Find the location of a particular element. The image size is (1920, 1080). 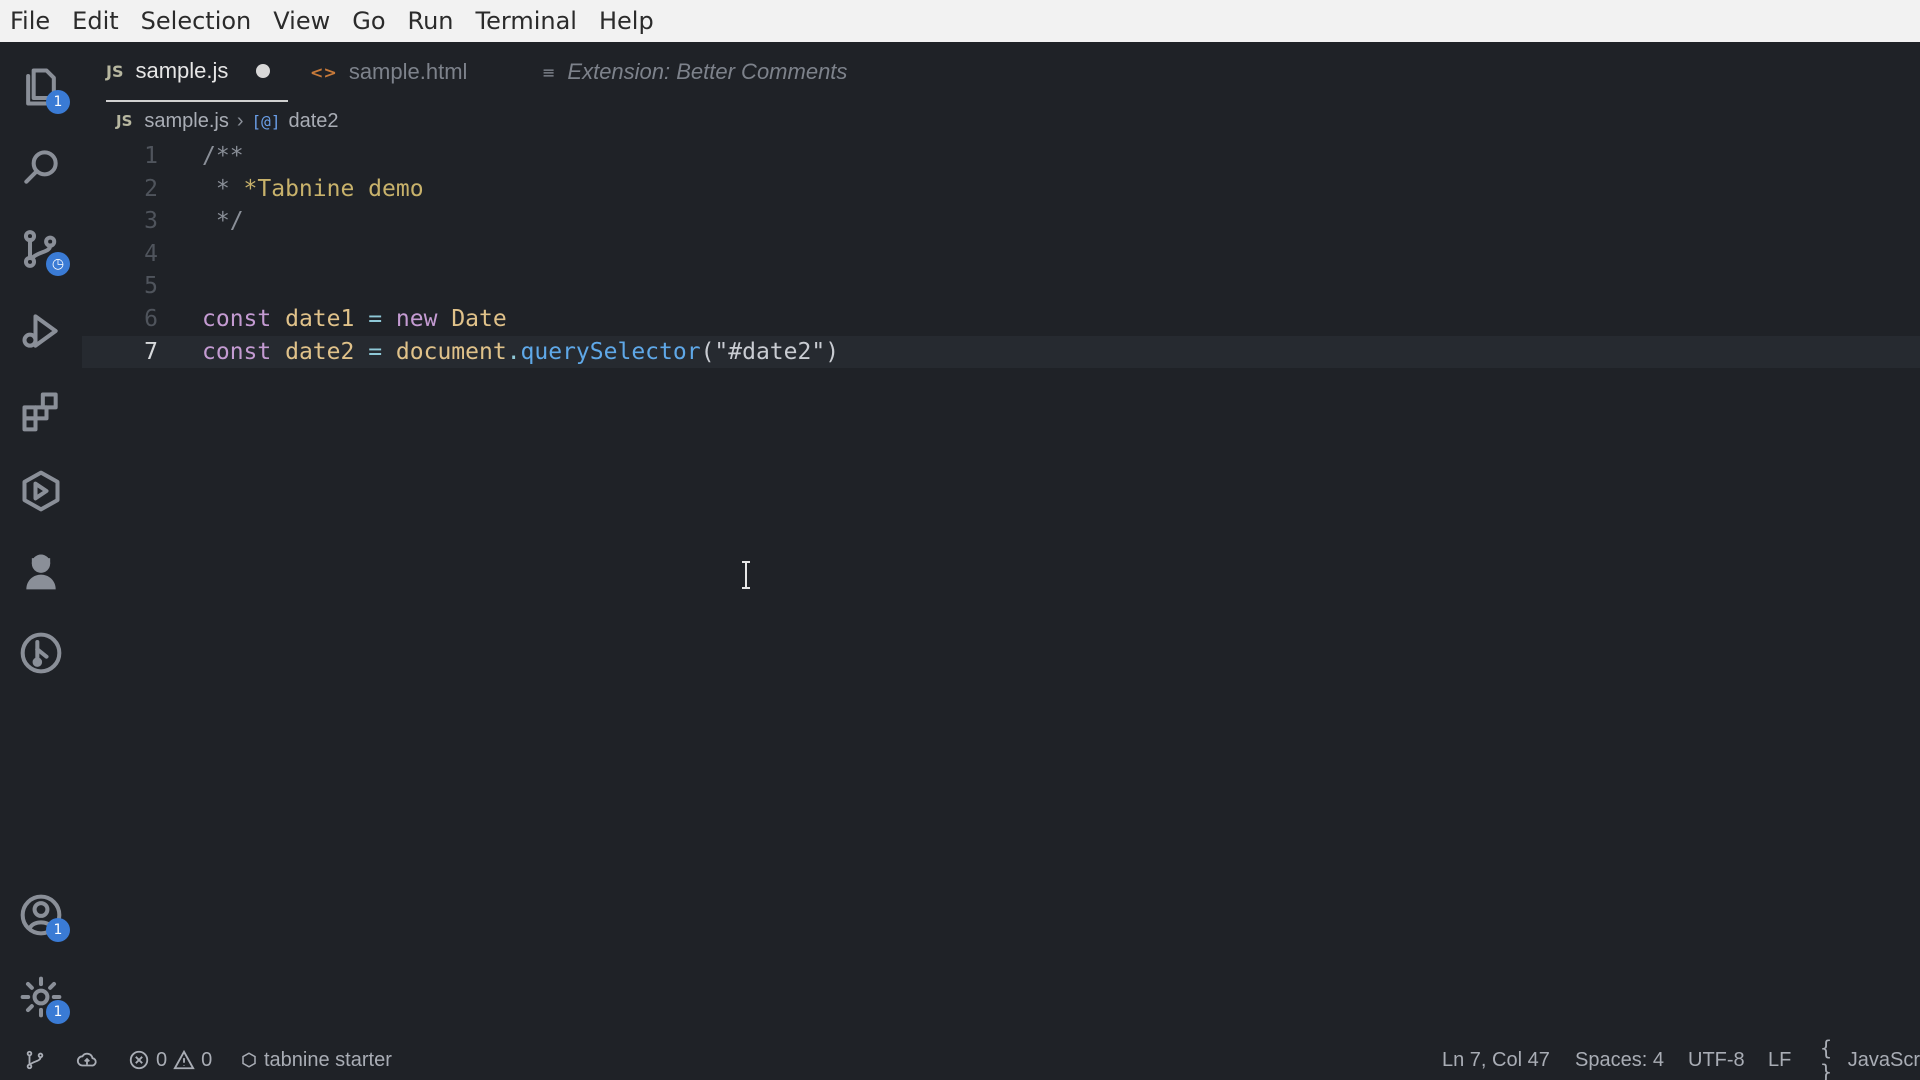

sync-button is located at coordinates (87, 1060).